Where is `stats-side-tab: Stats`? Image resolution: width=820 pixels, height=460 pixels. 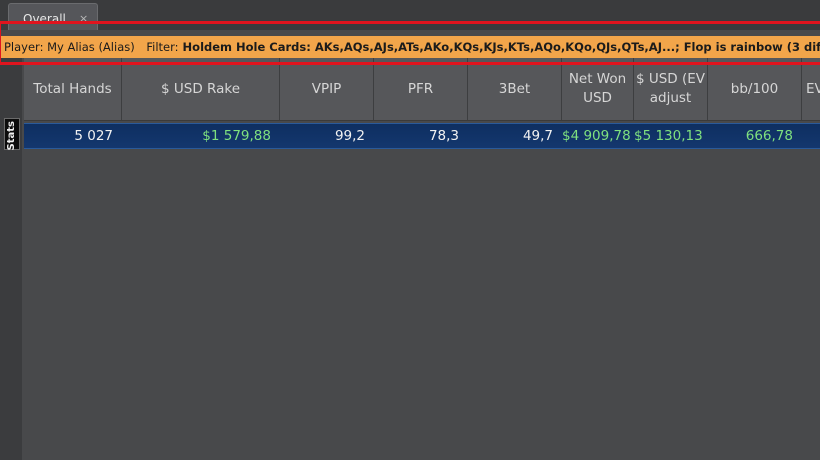 stats-side-tab: Stats is located at coordinates (12, 134).